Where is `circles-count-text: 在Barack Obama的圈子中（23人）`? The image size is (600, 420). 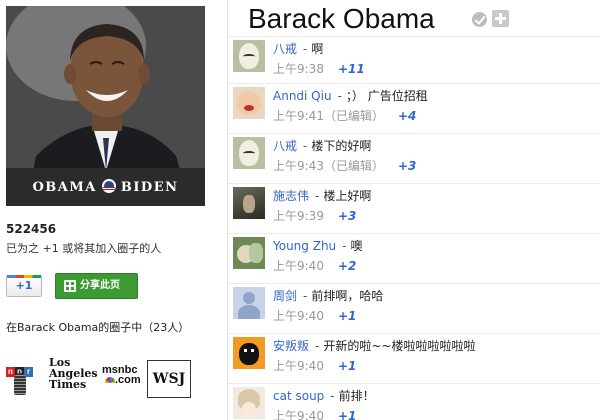 circles-count-text: 在Barack Obama的圈子中（23人） is located at coordinates (101, 327).